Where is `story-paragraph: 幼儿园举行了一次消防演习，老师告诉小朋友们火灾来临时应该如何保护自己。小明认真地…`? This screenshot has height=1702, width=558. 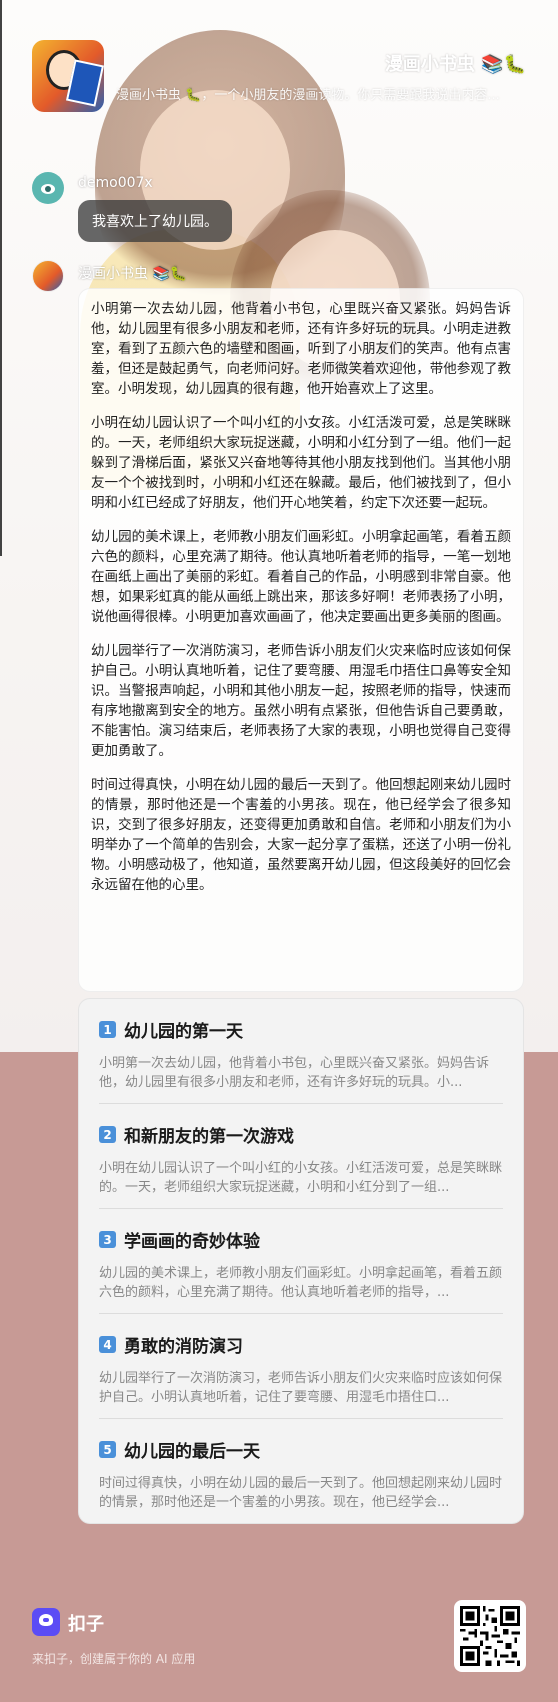 story-paragraph: 幼儿园举行了一次消防演习，老师告诉小朋友们火灾来临时应该如何保护自己。小明认真地… is located at coordinates (301, 701).